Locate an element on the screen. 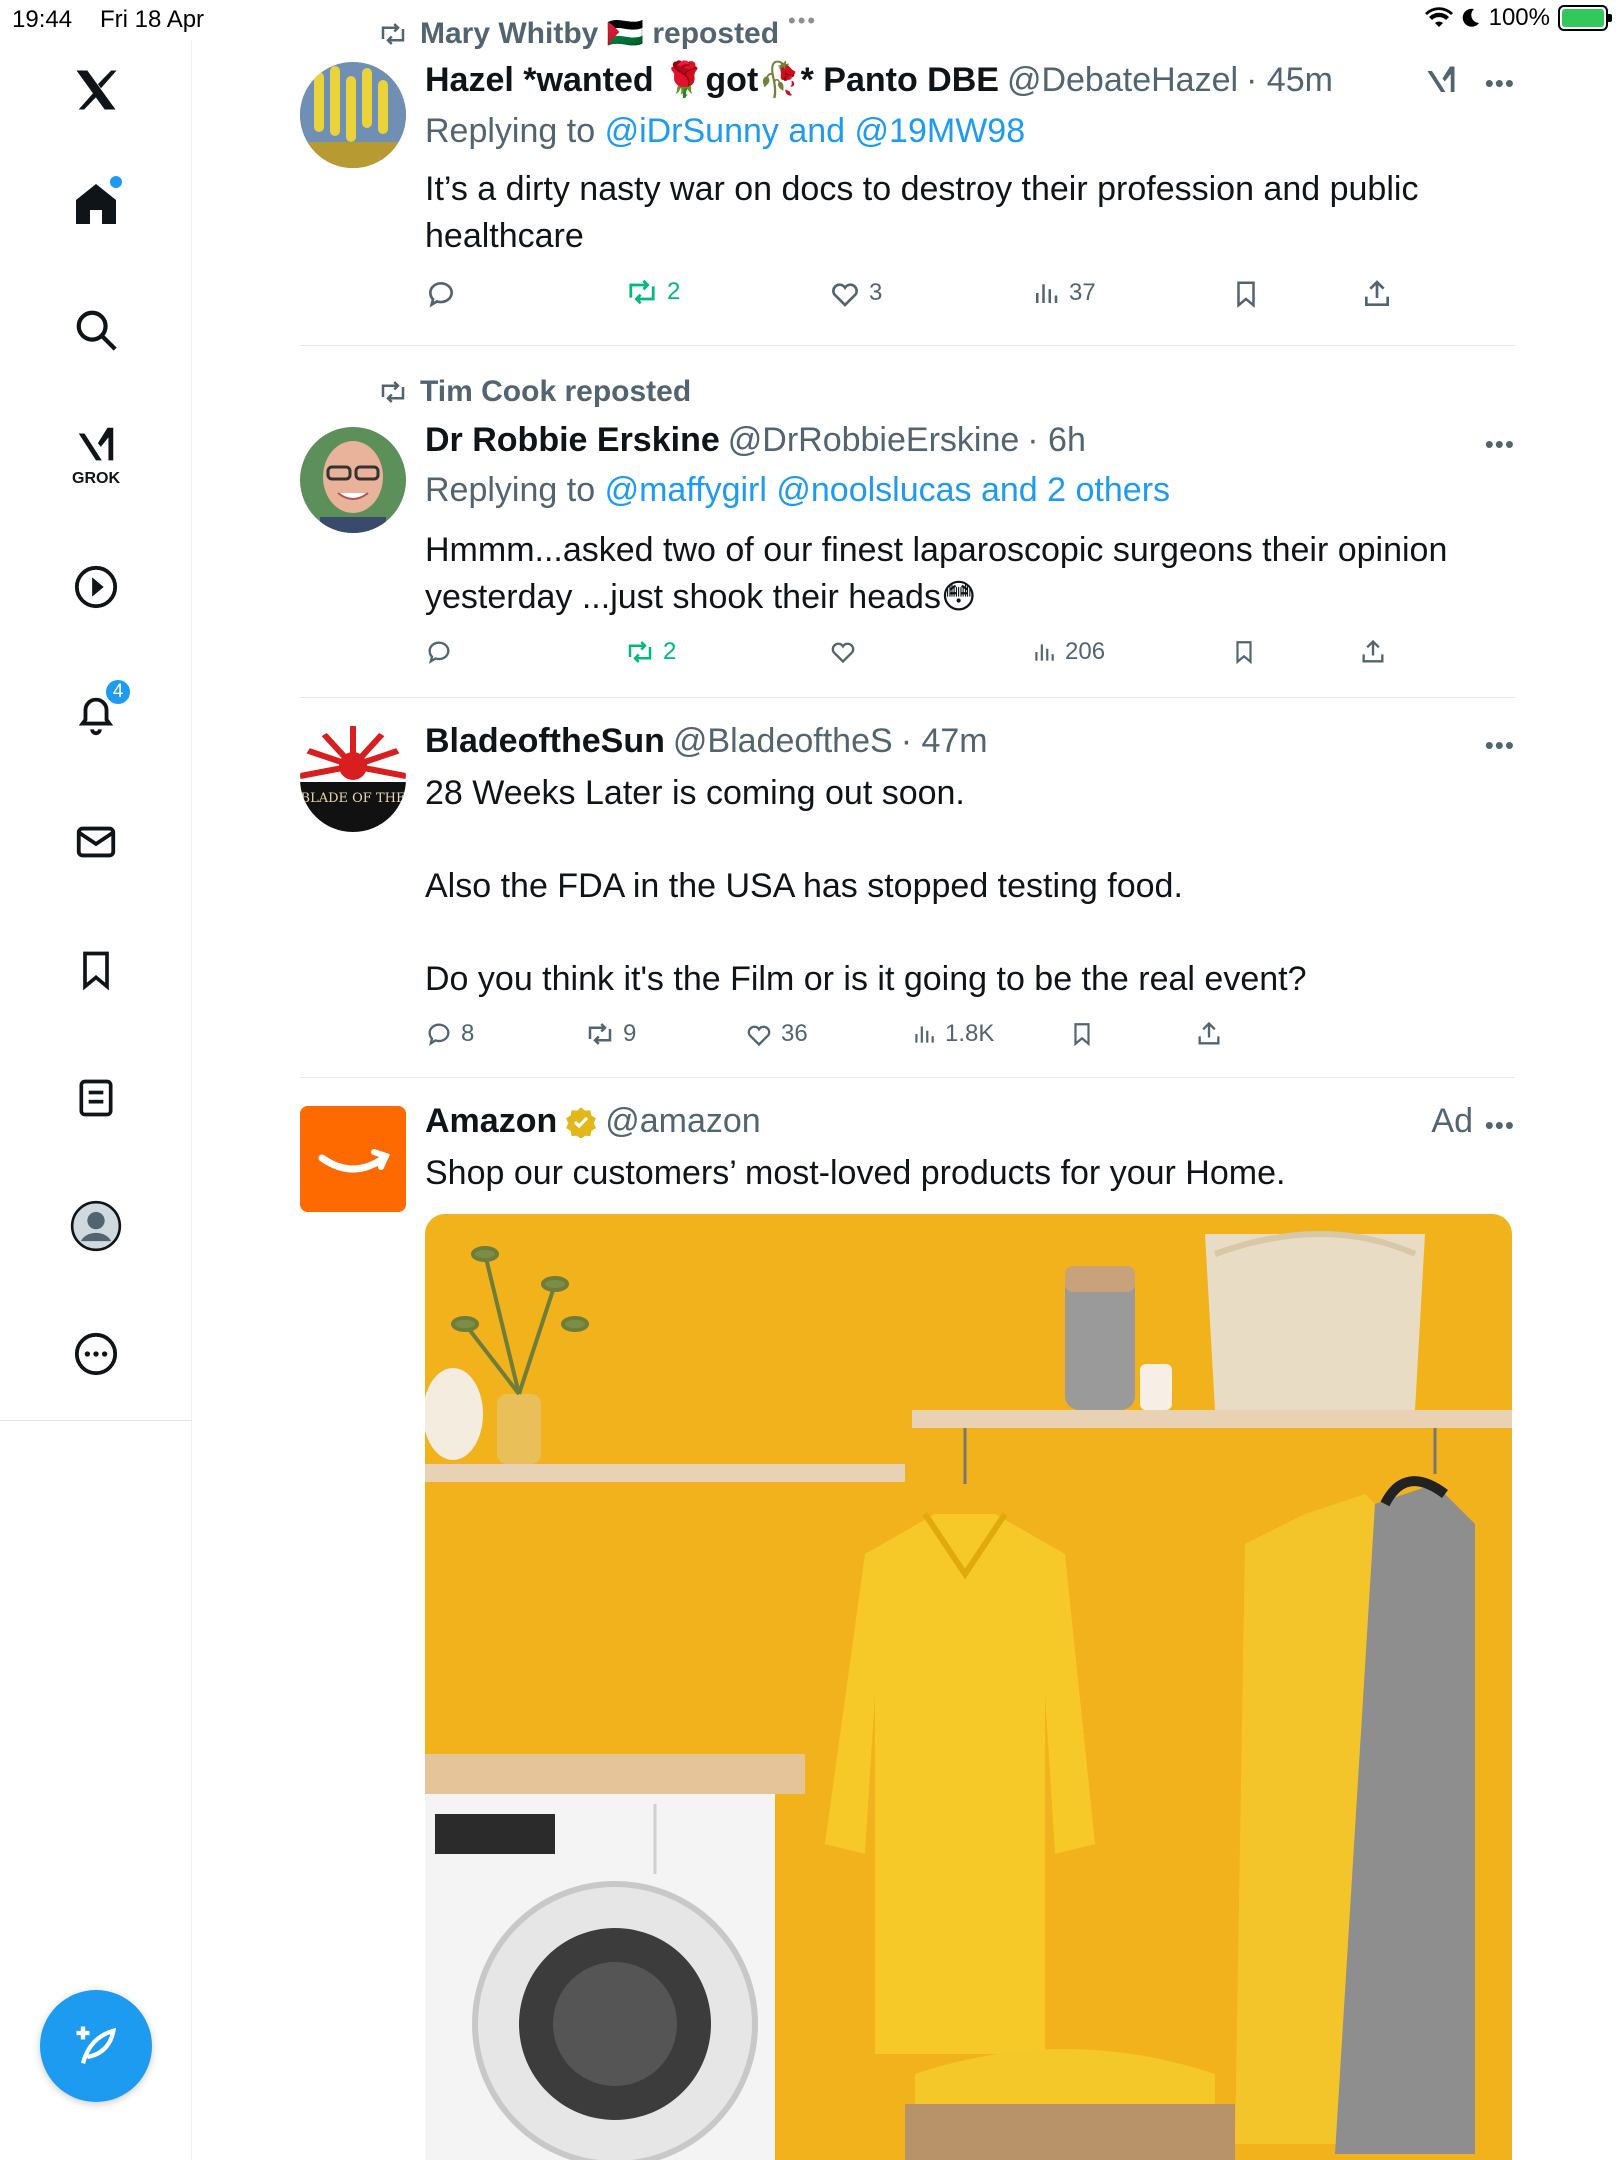 The width and height of the screenshot is (1620, 2160). battery-percent: 100% is located at coordinates (1519, 17).